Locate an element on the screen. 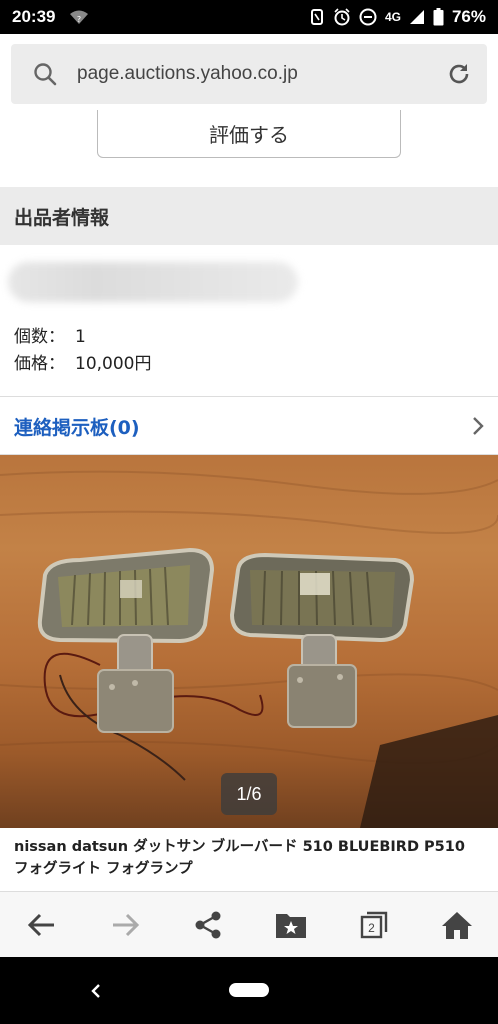  nav-home-pill is located at coordinates (249, 990).